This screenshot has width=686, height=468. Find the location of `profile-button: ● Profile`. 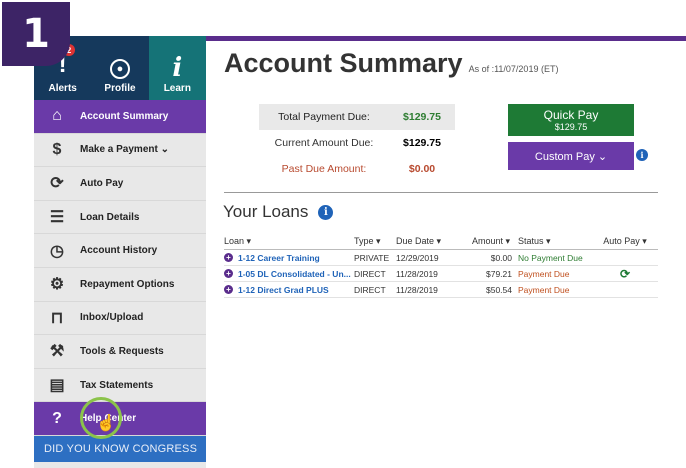

profile-button: ● Profile is located at coordinates (119, 68).